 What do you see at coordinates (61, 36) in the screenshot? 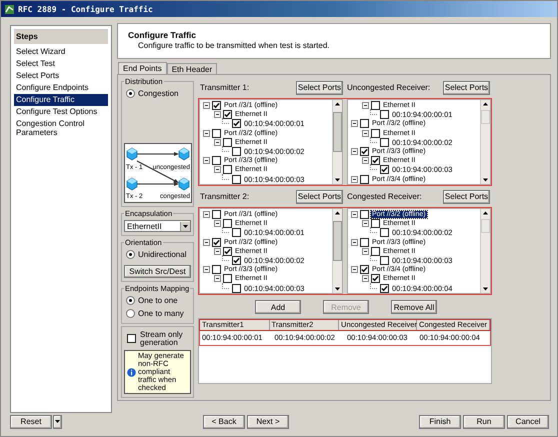
I see `steps-header: Steps` at bounding box center [61, 36].